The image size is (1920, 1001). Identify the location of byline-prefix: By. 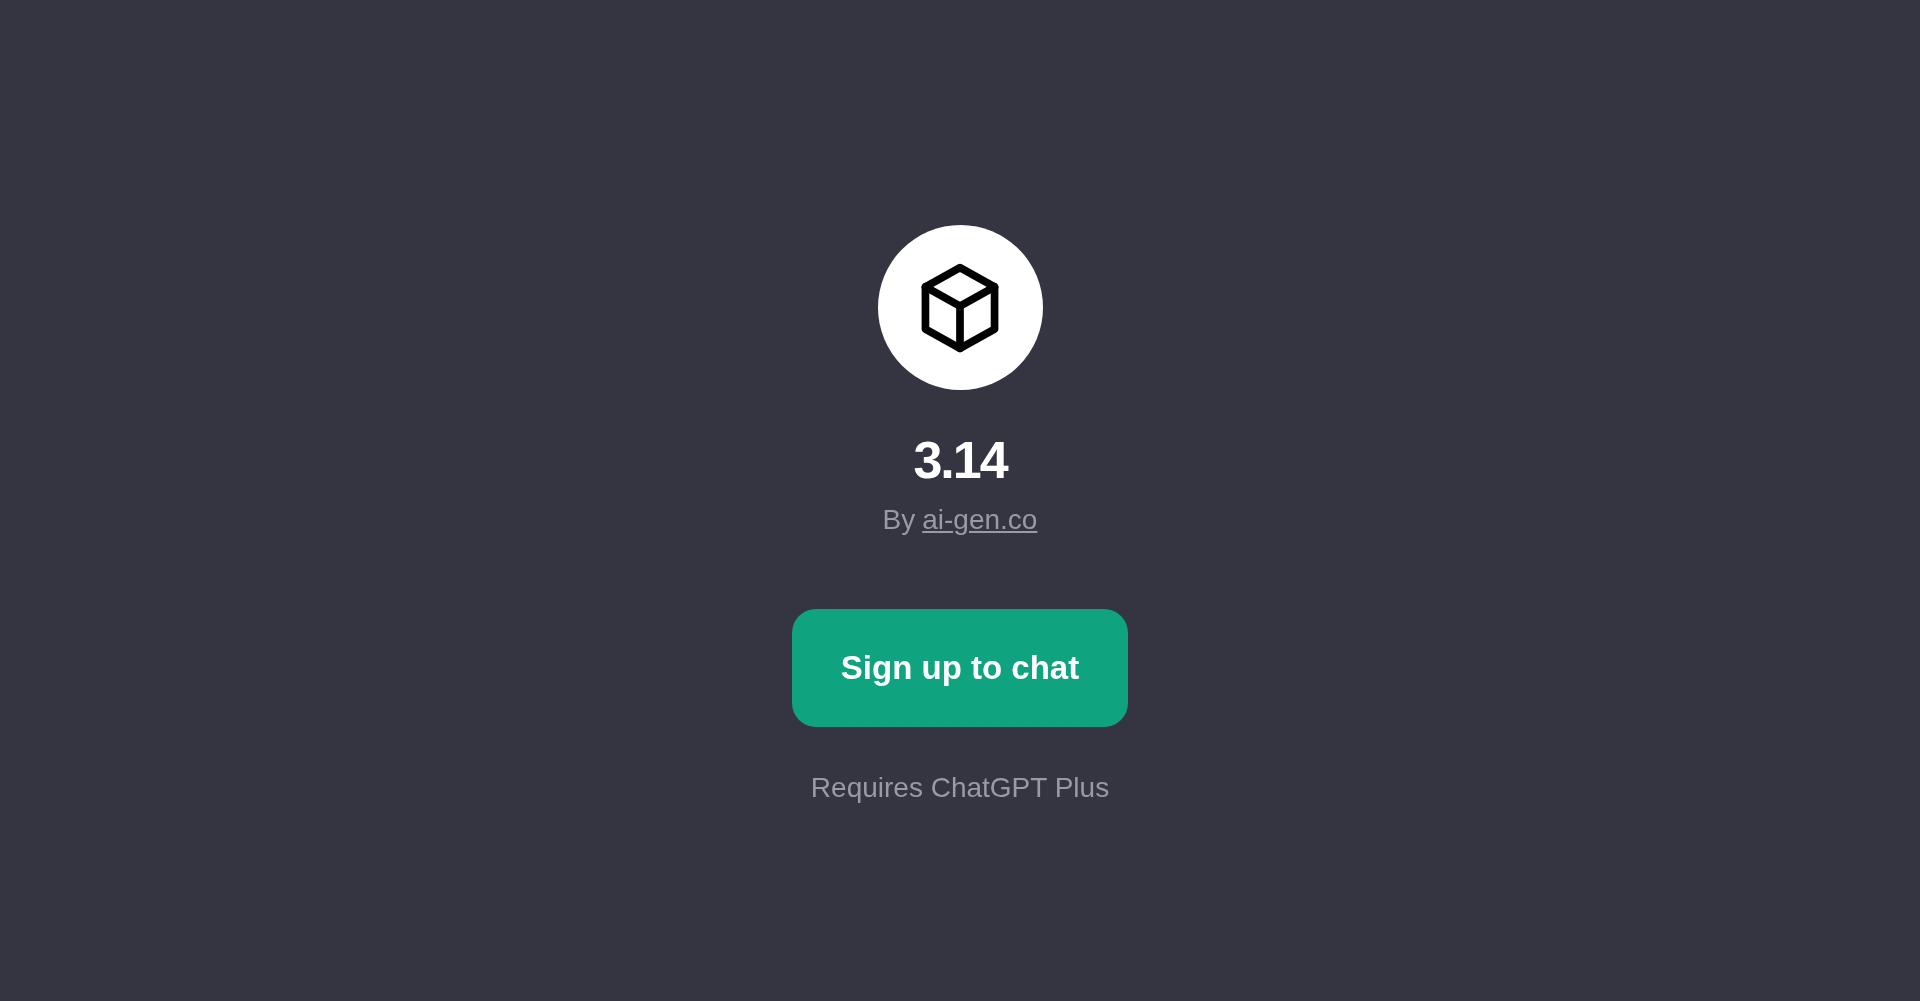
(899, 520).